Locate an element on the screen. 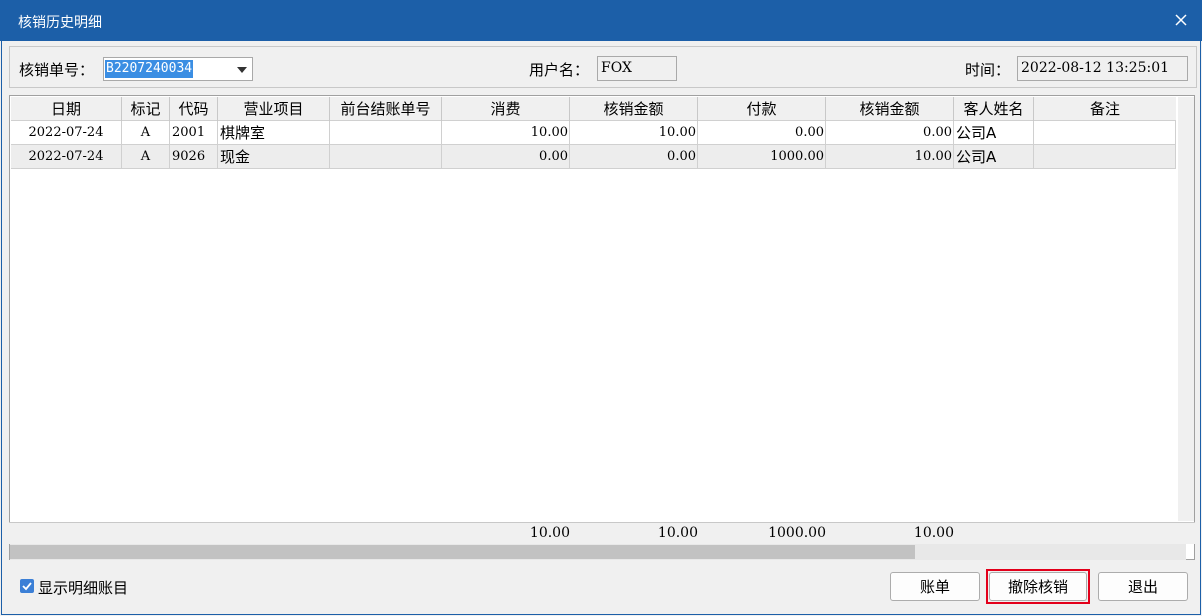 This screenshot has height=616, width=1202. show-detail-label: 显示明细账目 is located at coordinates (83, 587).